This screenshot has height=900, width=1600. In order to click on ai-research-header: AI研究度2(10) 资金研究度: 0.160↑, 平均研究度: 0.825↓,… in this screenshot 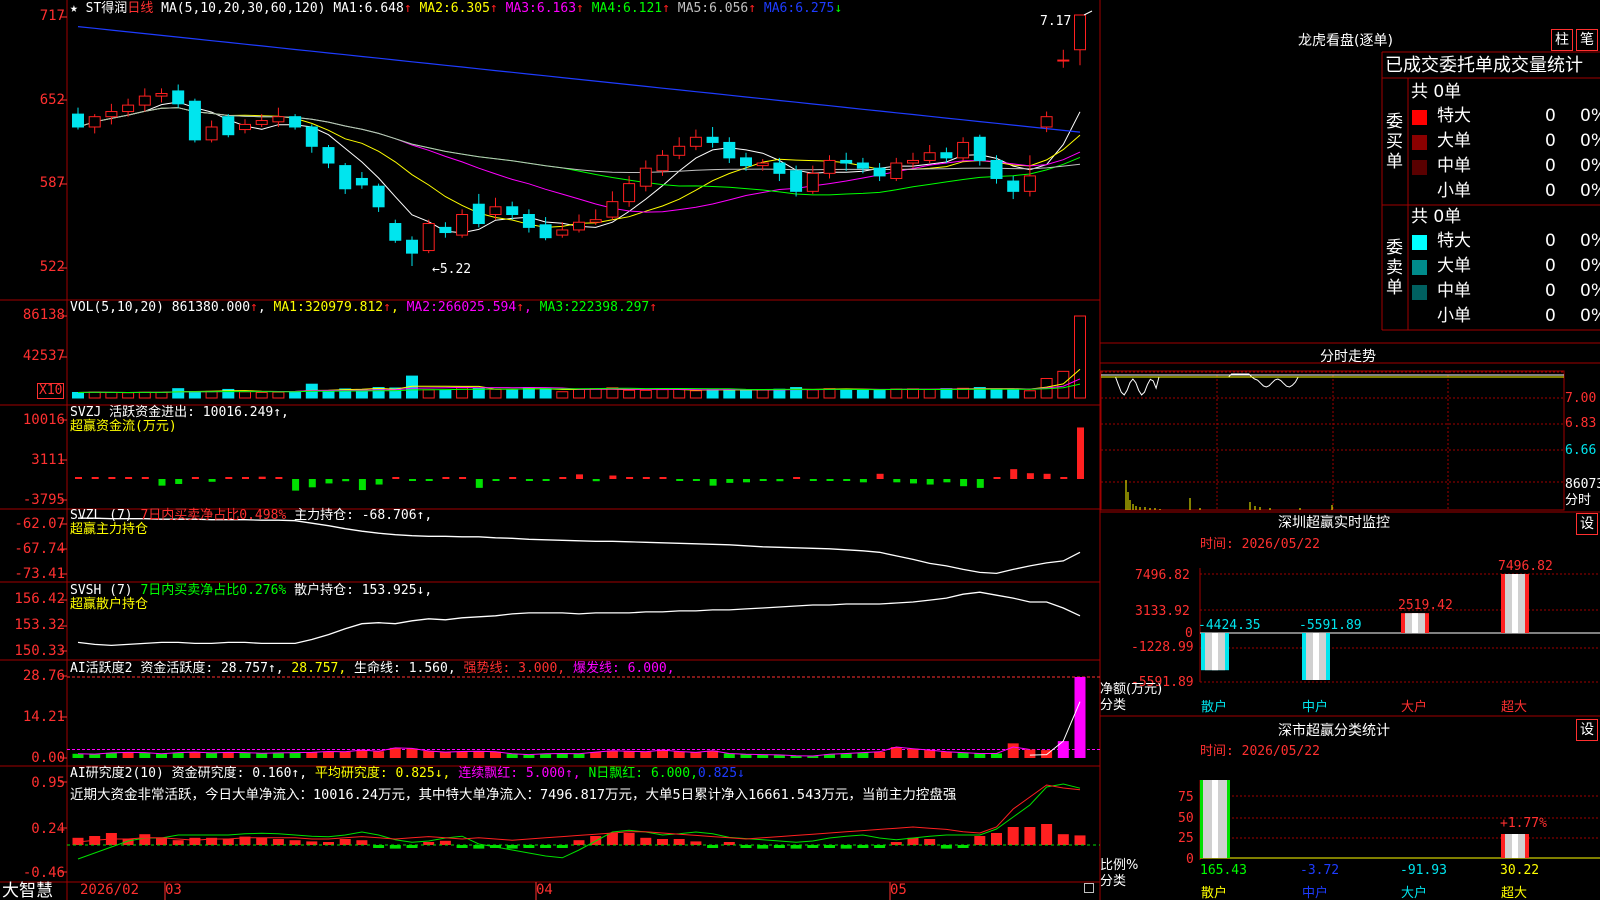, I will do `click(407, 773)`.